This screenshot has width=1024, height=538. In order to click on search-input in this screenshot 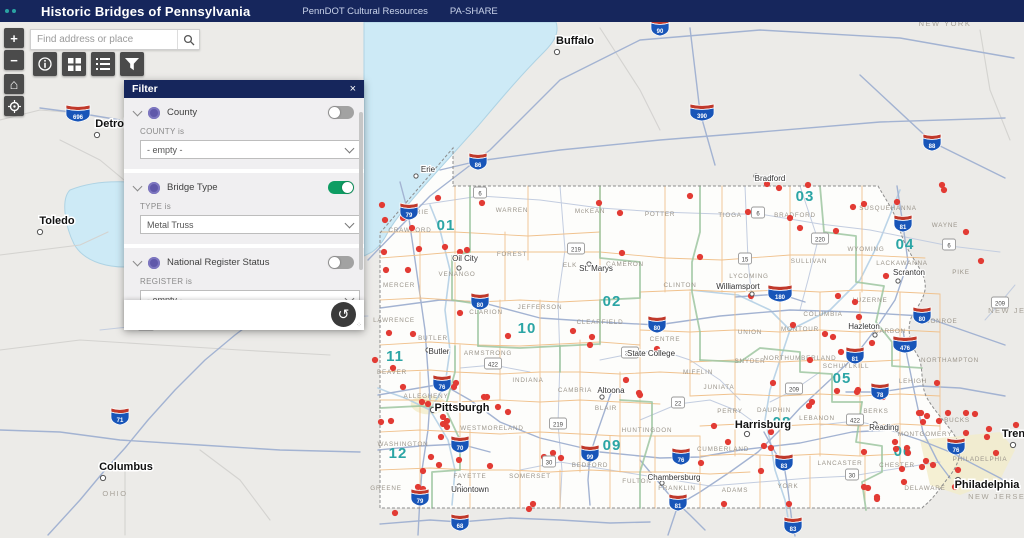, I will do `click(104, 39)`.